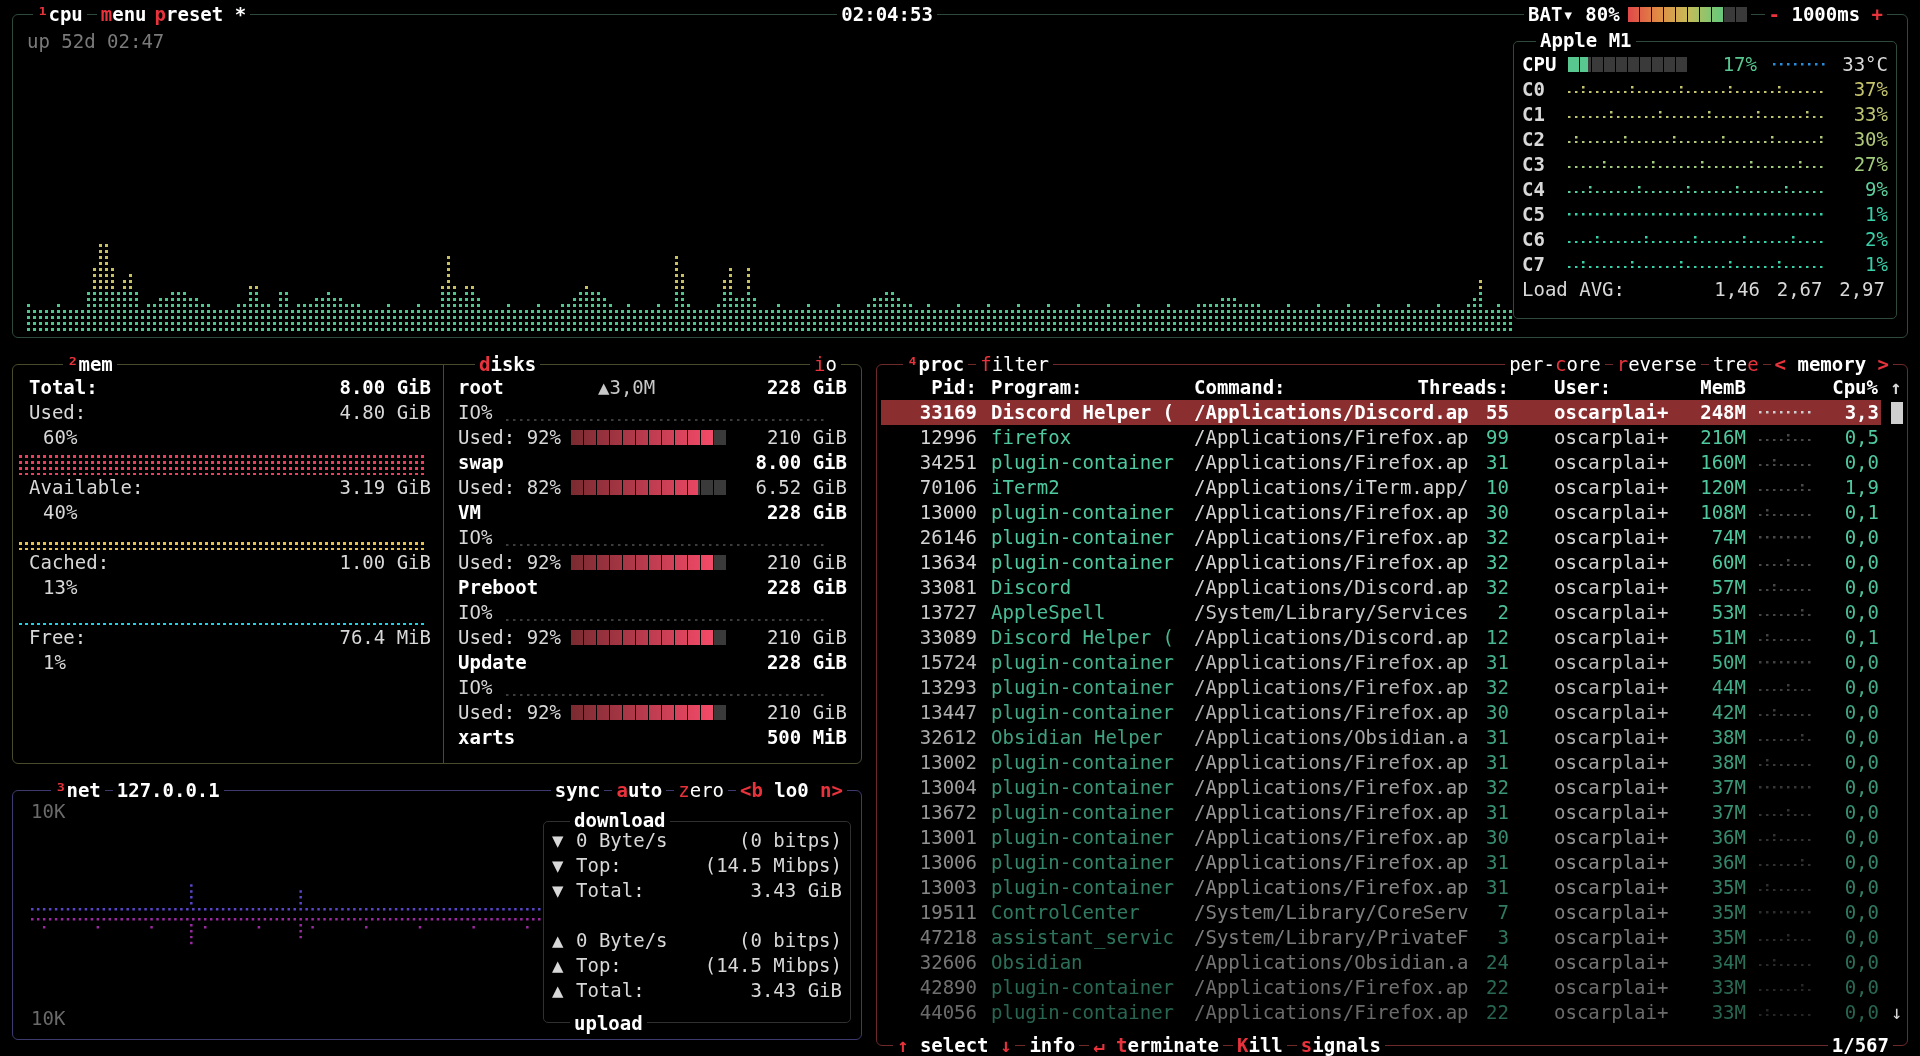 This screenshot has width=1920, height=1056. I want to click on cpu-label: CPU, so click(1540, 64).